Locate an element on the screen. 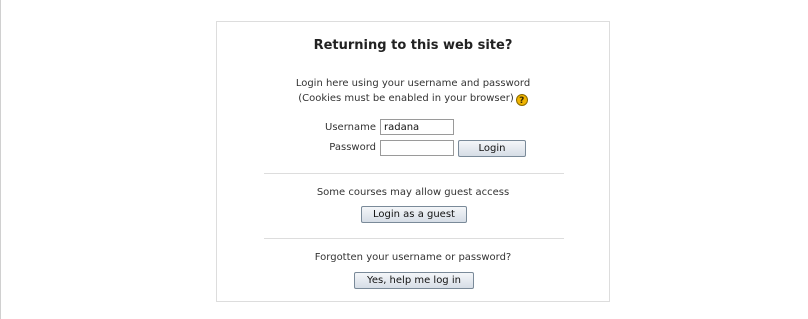 The width and height of the screenshot is (808, 319). password-label: Password is located at coordinates (352, 147).